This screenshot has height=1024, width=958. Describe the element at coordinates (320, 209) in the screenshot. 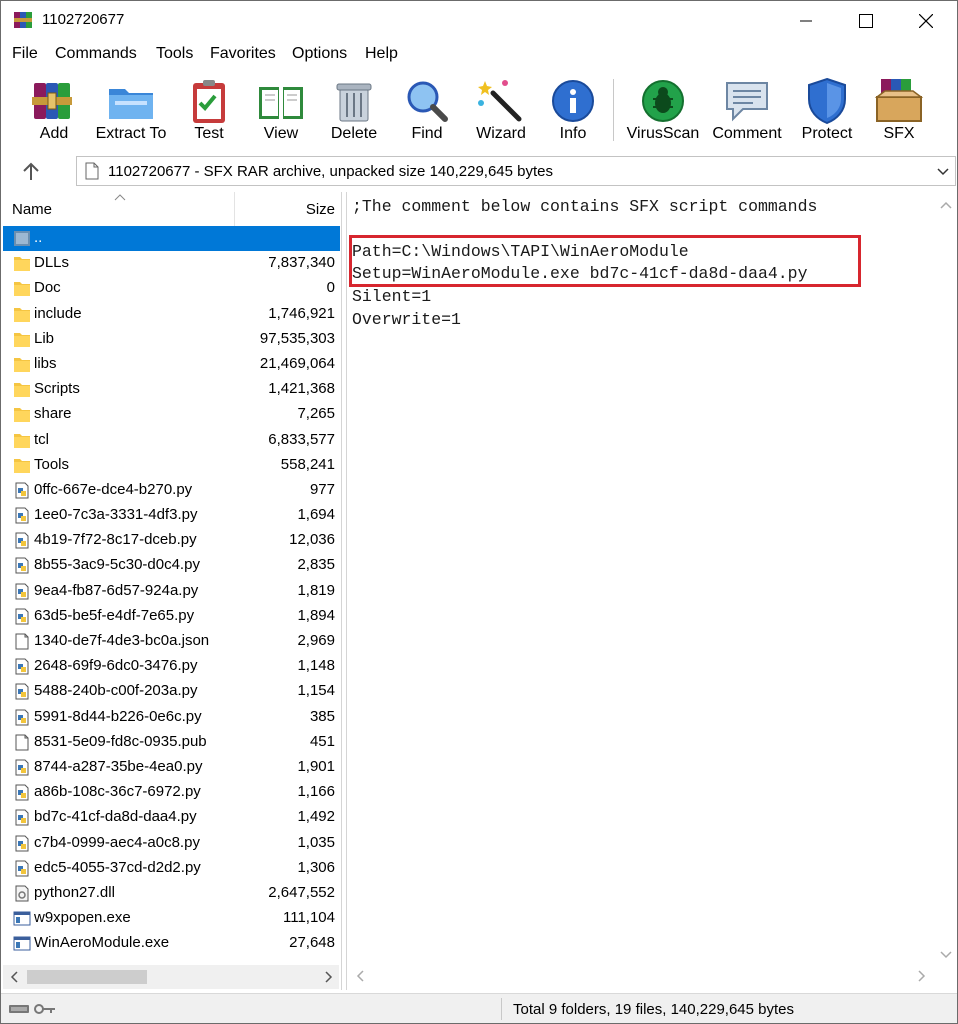

I see `column-size-label: Size` at that location.